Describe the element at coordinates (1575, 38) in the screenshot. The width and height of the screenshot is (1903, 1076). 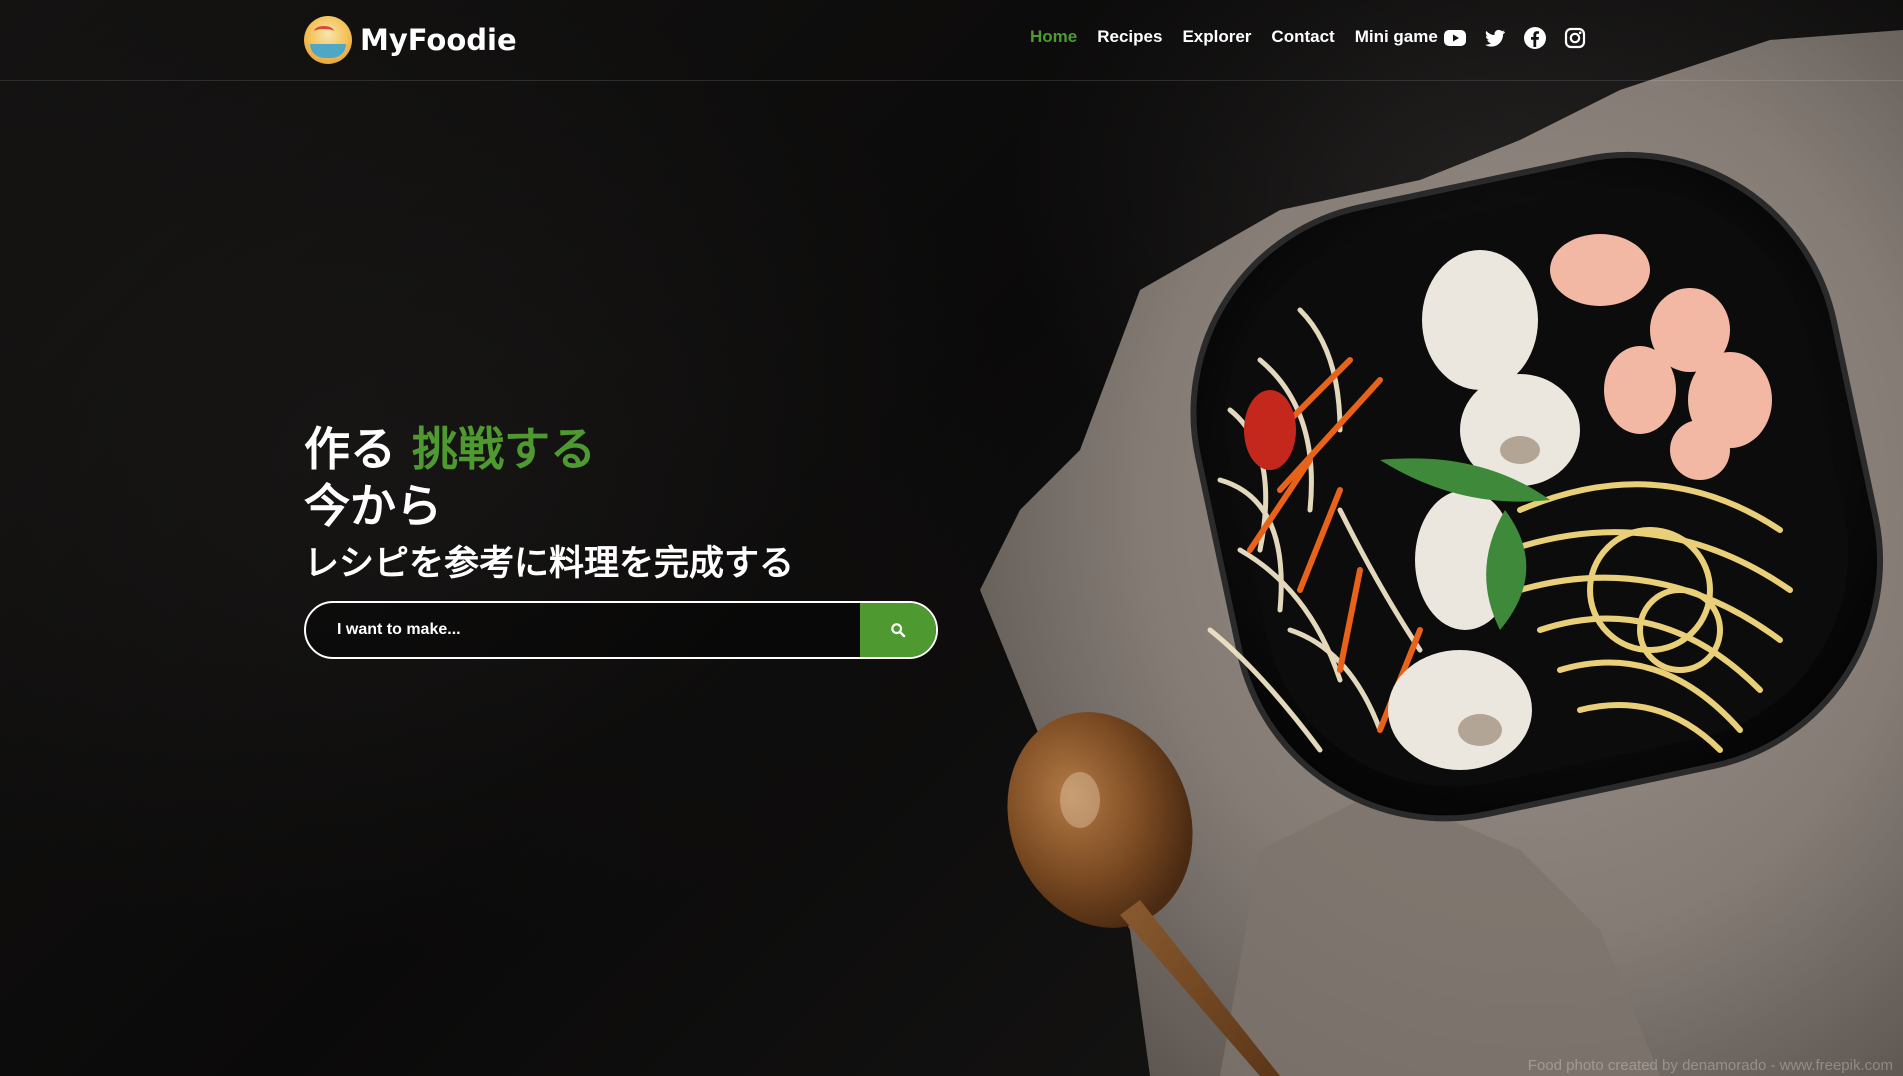
I see `instagram-icon` at that location.